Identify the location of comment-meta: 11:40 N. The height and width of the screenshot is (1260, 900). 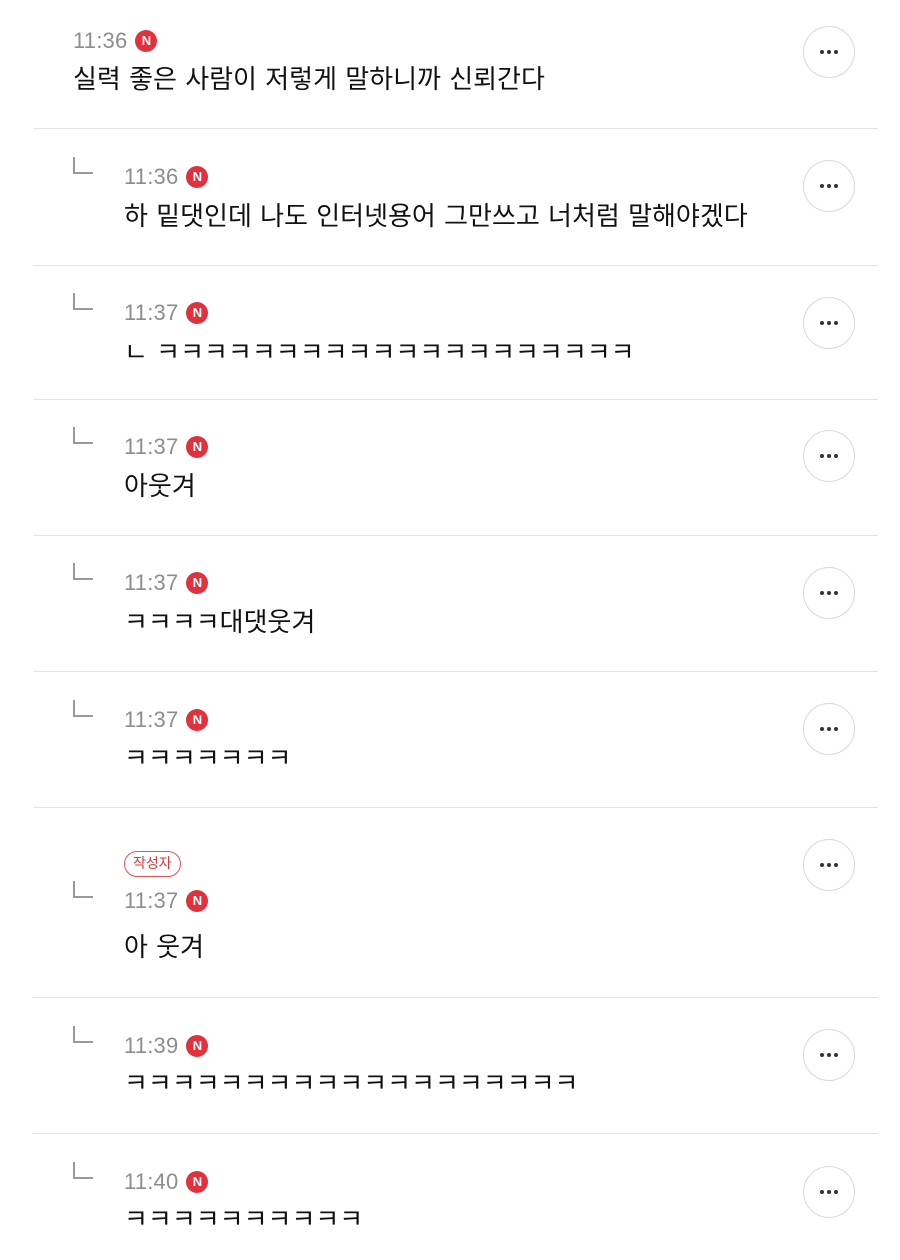
(166, 1182).